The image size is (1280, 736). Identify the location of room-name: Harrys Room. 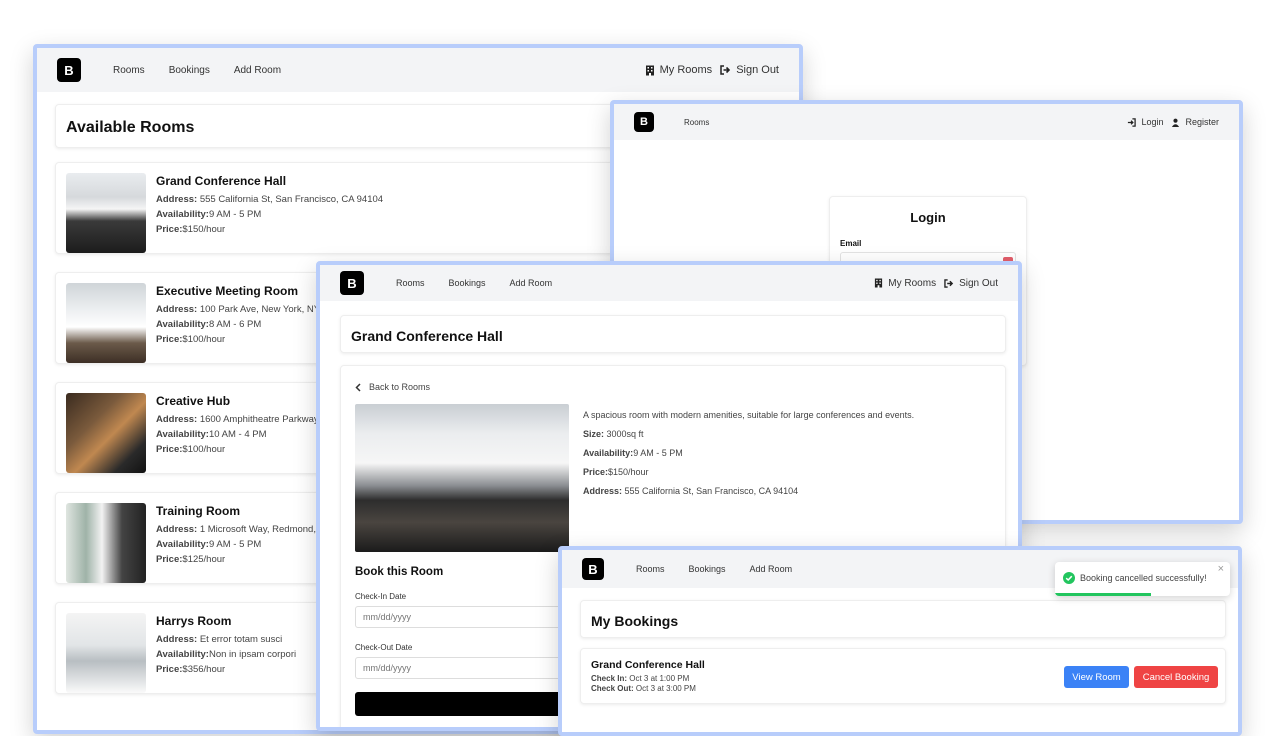
(226, 621).